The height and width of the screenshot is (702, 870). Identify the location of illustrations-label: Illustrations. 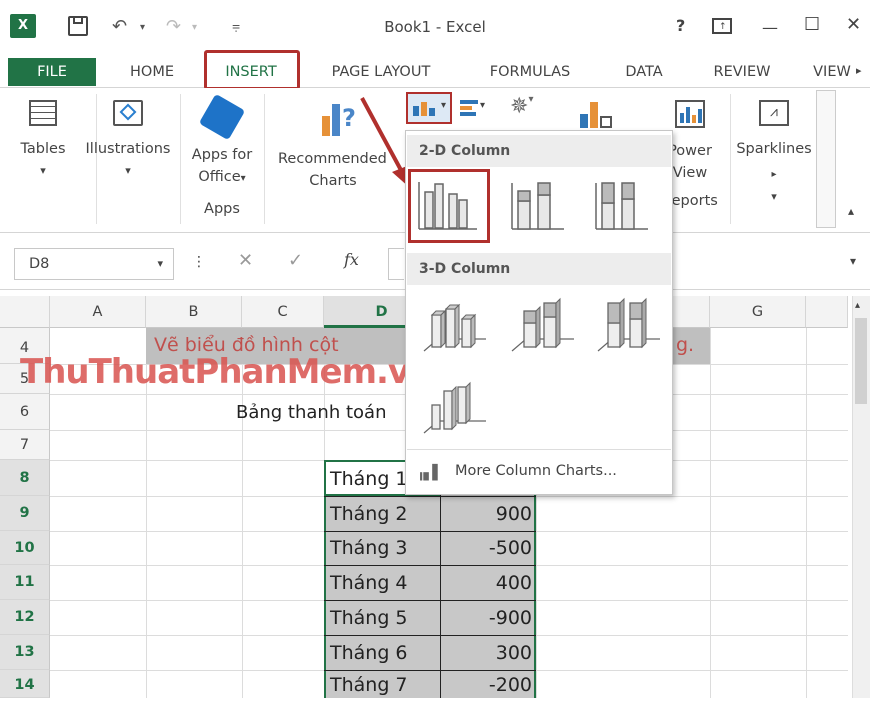
(128, 149).